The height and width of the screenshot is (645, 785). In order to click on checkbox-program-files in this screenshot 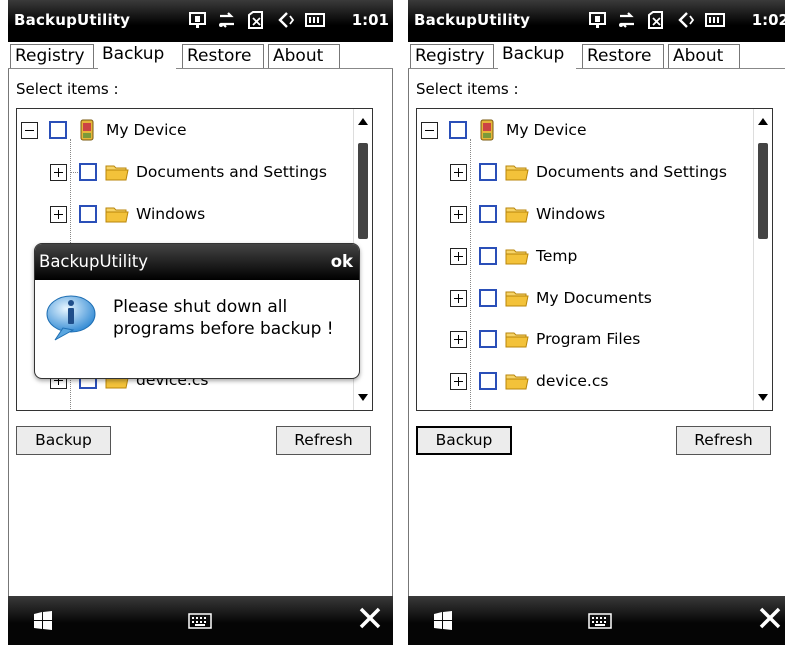, I will do `click(488, 339)`.